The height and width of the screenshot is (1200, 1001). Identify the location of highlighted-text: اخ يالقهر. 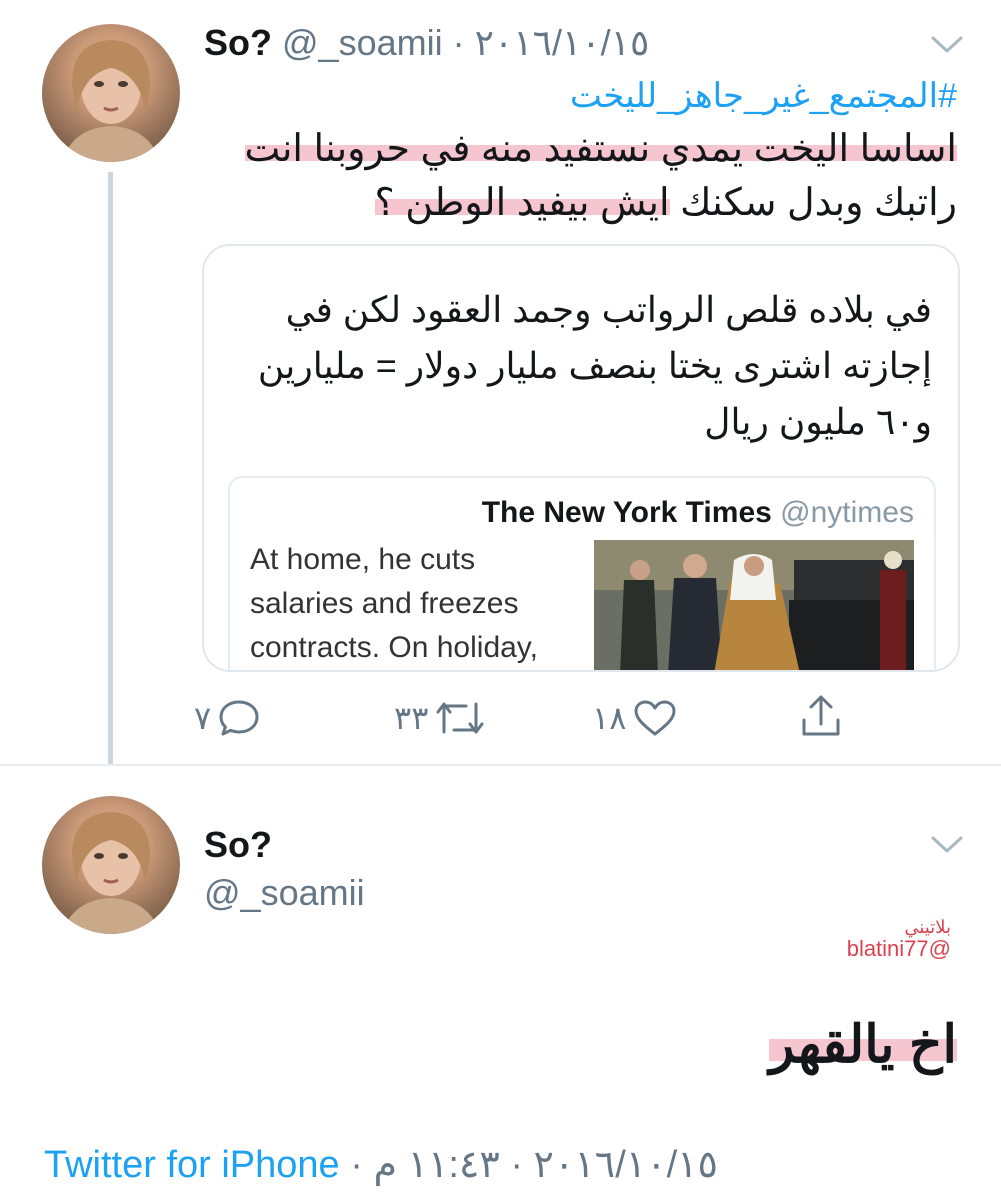
(863, 1045).